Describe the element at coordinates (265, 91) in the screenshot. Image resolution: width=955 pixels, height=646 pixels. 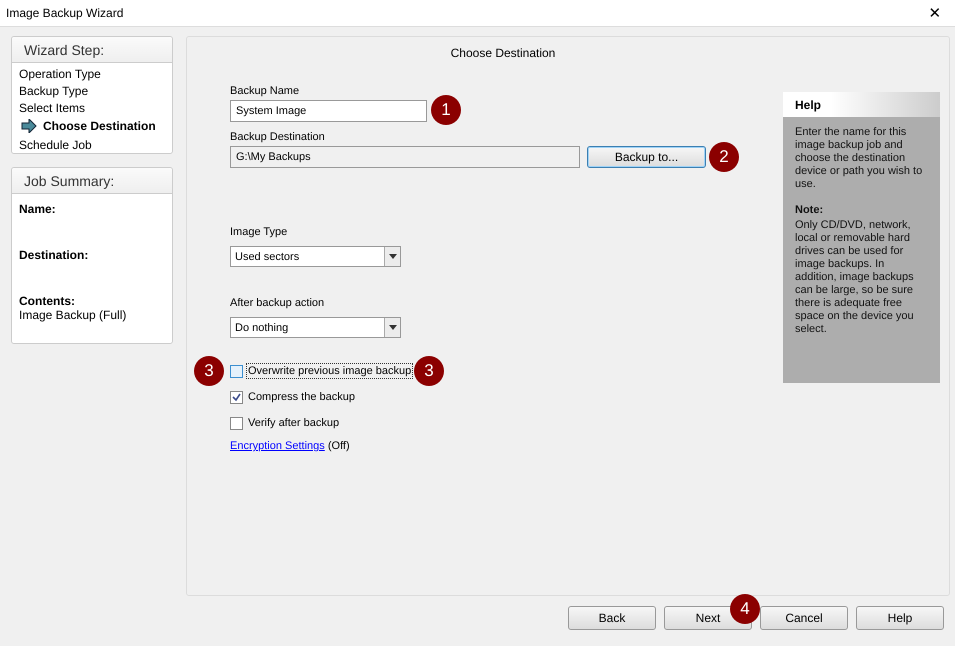
I see `field-label: Backup Name` at that location.